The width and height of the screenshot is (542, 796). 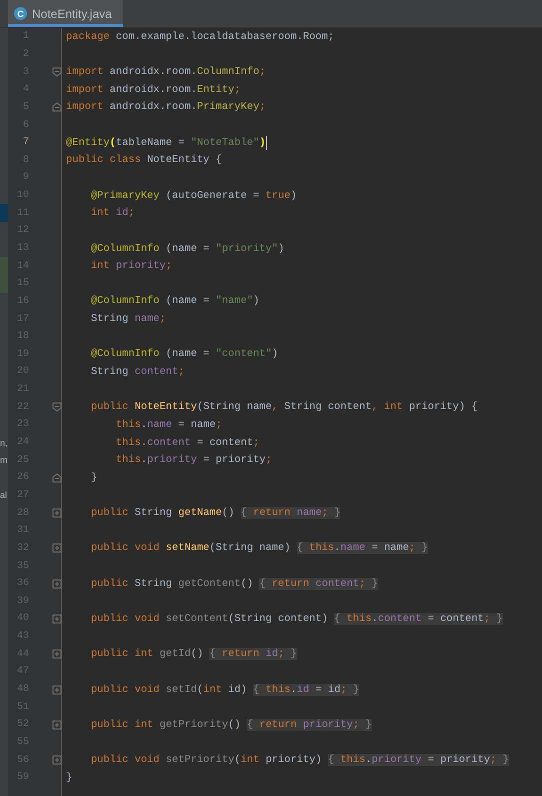 I want to click on code-line: int id;, so click(x=112, y=213).